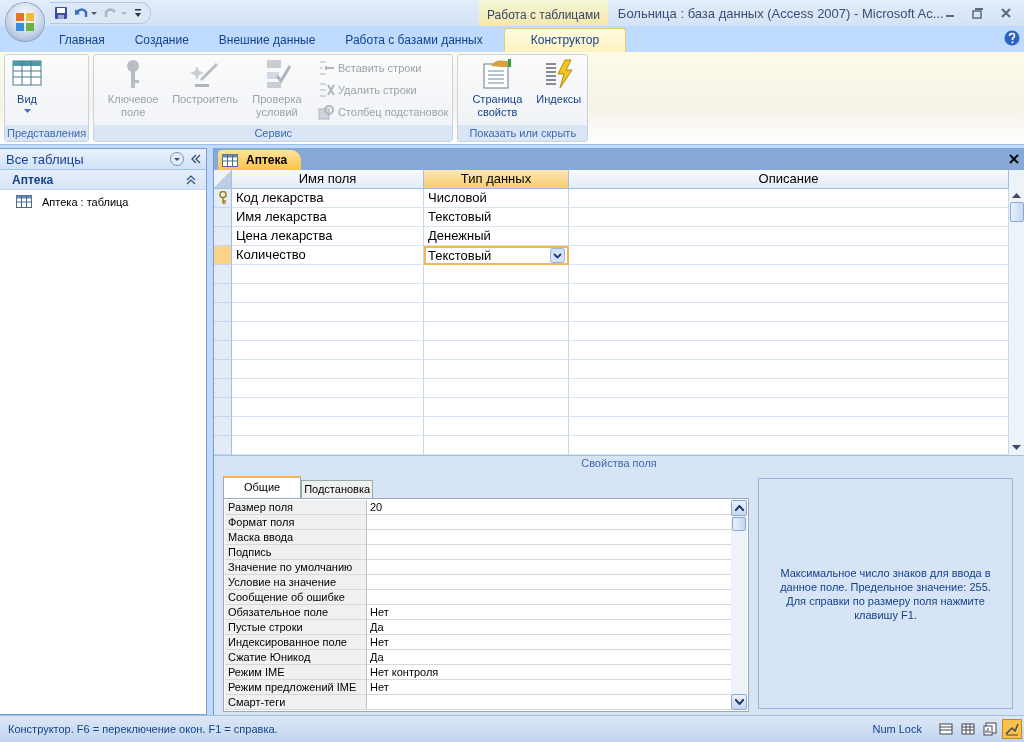  I want to click on ribbon-tab: Работа с базами данных, so click(414, 40).